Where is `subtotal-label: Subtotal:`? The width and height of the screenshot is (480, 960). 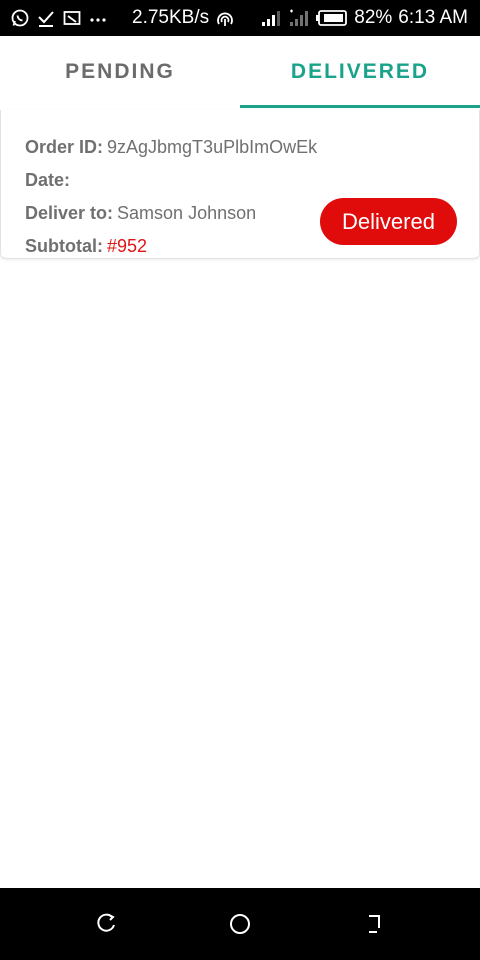 subtotal-label: Subtotal: is located at coordinates (64, 246).